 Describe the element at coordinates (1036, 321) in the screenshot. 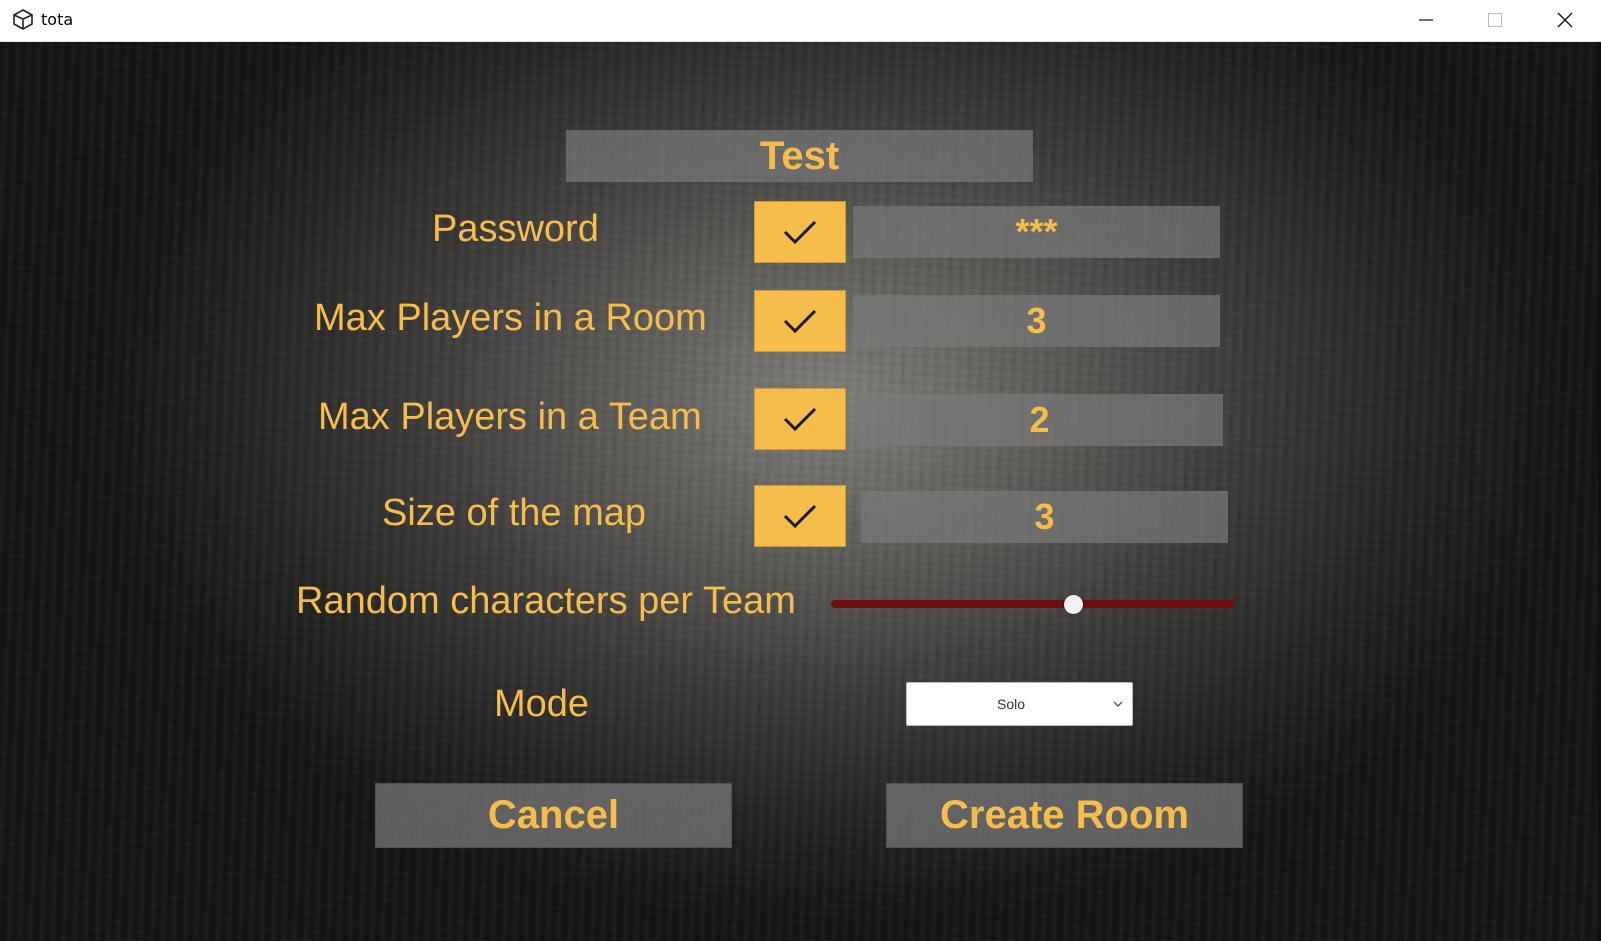

I see `max-players-room-input: 3` at that location.